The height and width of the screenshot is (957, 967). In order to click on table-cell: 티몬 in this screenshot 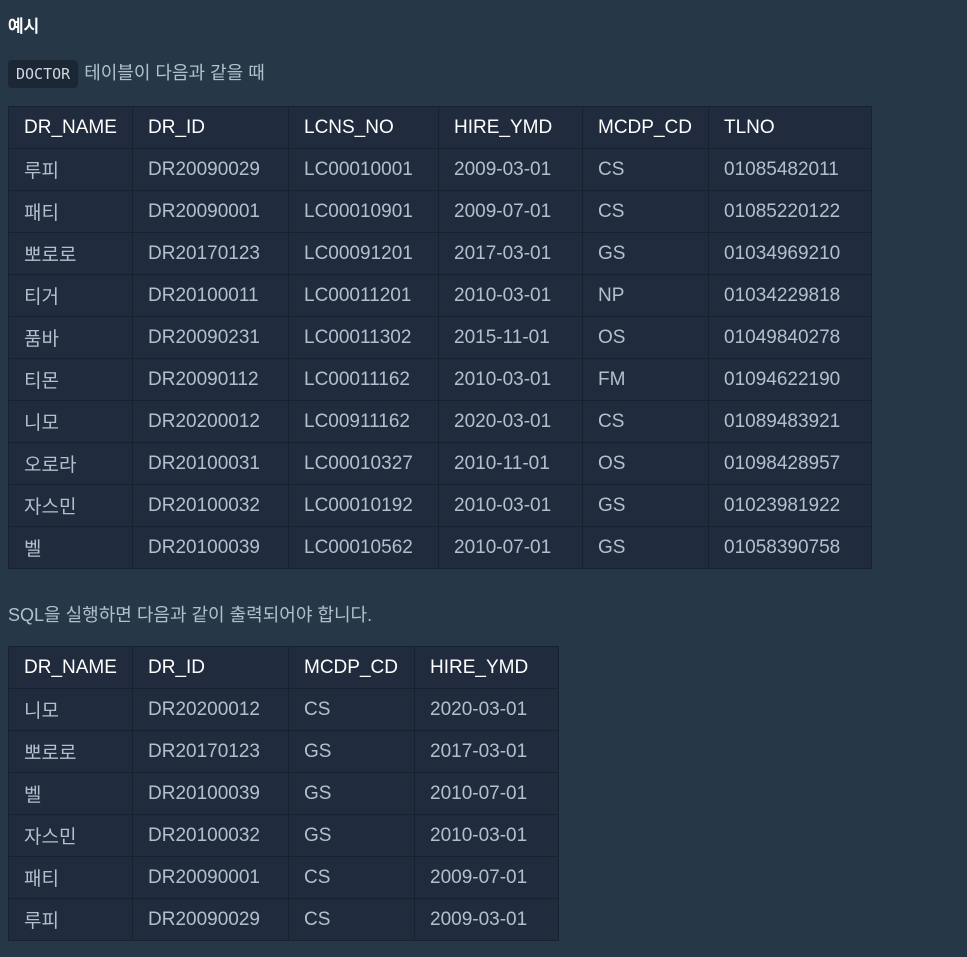, I will do `click(70, 379)`.